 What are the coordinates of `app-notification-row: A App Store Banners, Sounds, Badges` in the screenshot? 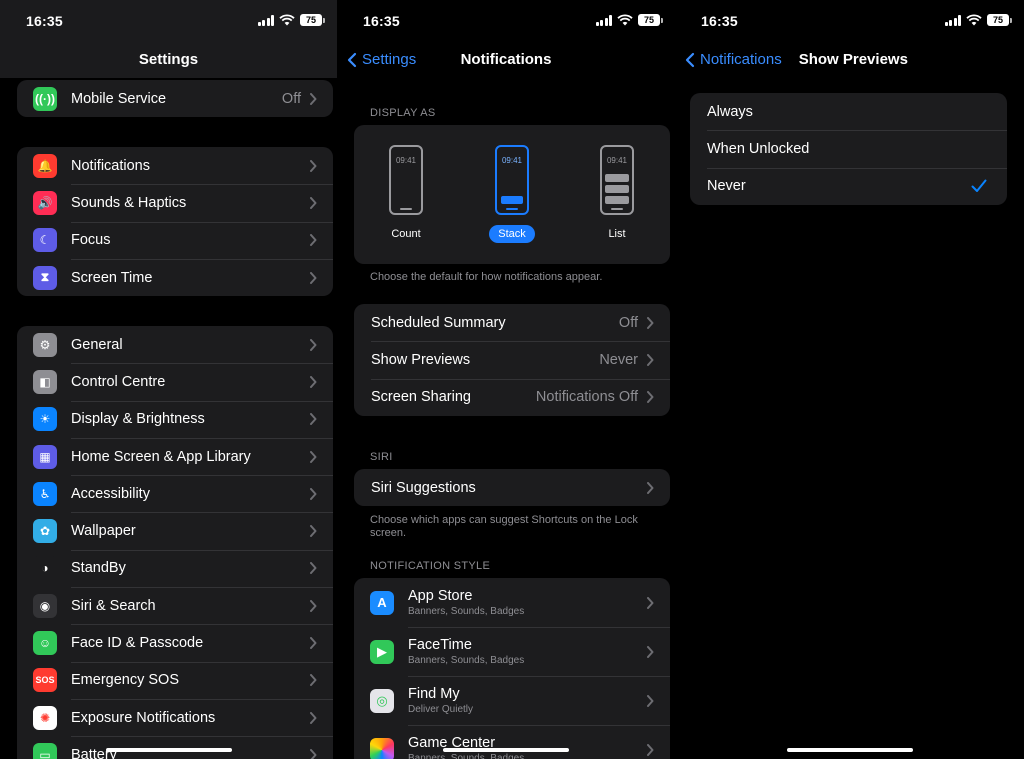 It's located at (512, 602).